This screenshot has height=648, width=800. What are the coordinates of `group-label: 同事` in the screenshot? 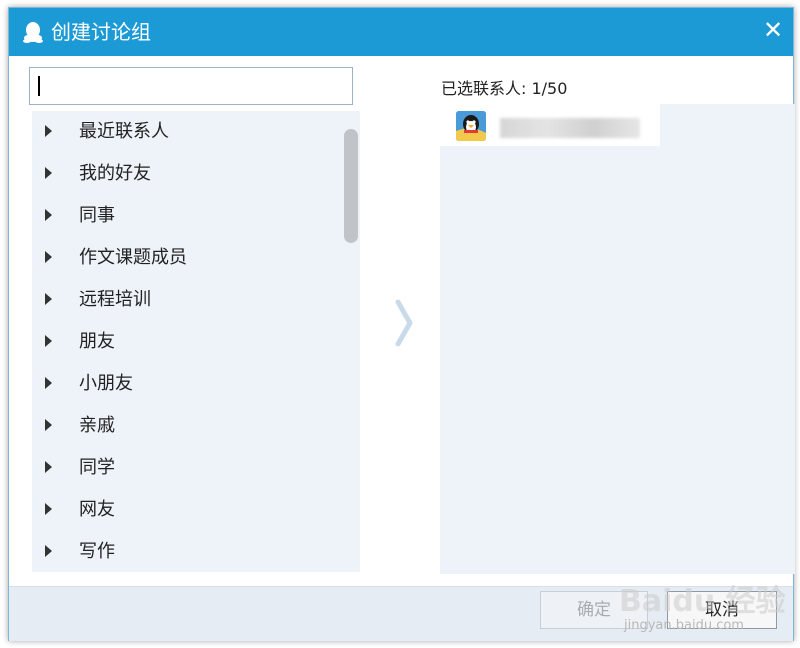 It's located at (97, 215).